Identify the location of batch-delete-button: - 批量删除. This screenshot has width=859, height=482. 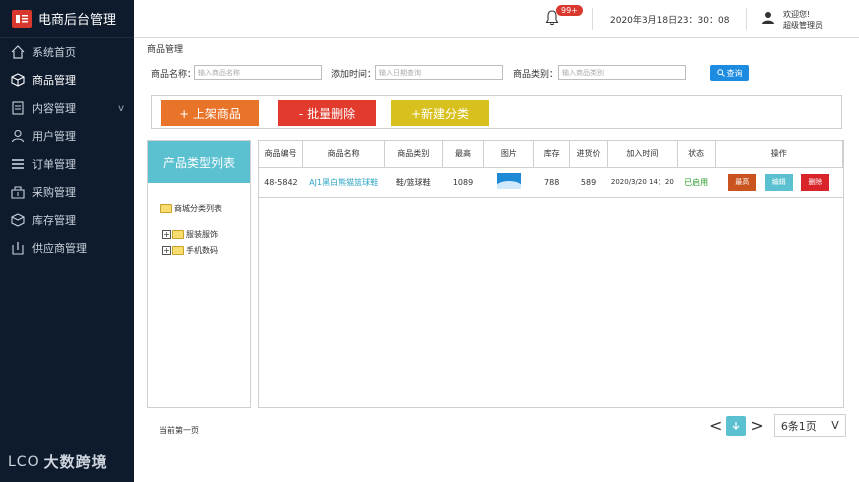
(327, 113).